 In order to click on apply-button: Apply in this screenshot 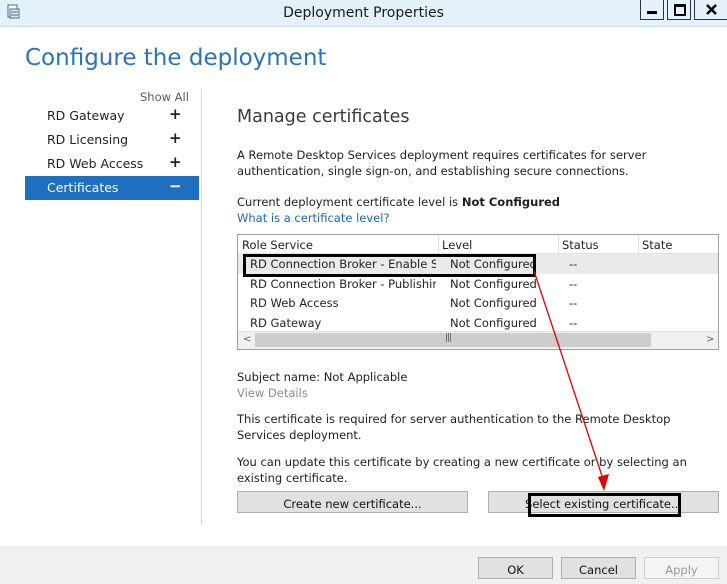, I will do `click(681, 568)`.